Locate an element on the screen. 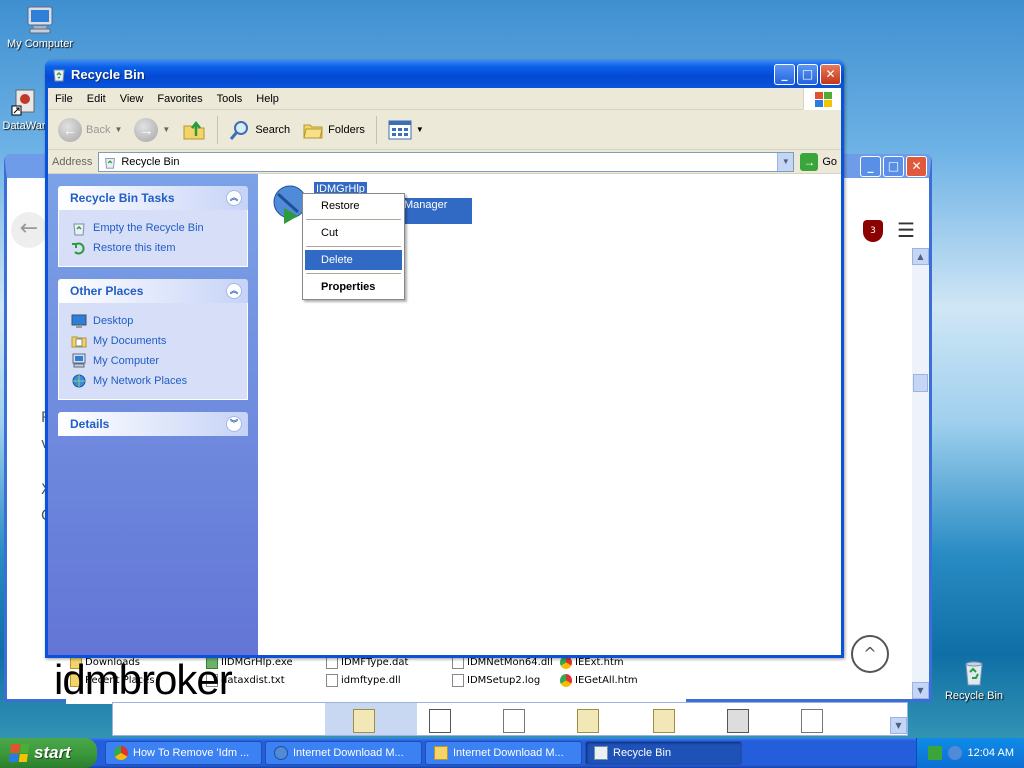 This screenshot has height=768, width=1024. chevron-down-icon: ︾ is located at coordinates (234, 424).